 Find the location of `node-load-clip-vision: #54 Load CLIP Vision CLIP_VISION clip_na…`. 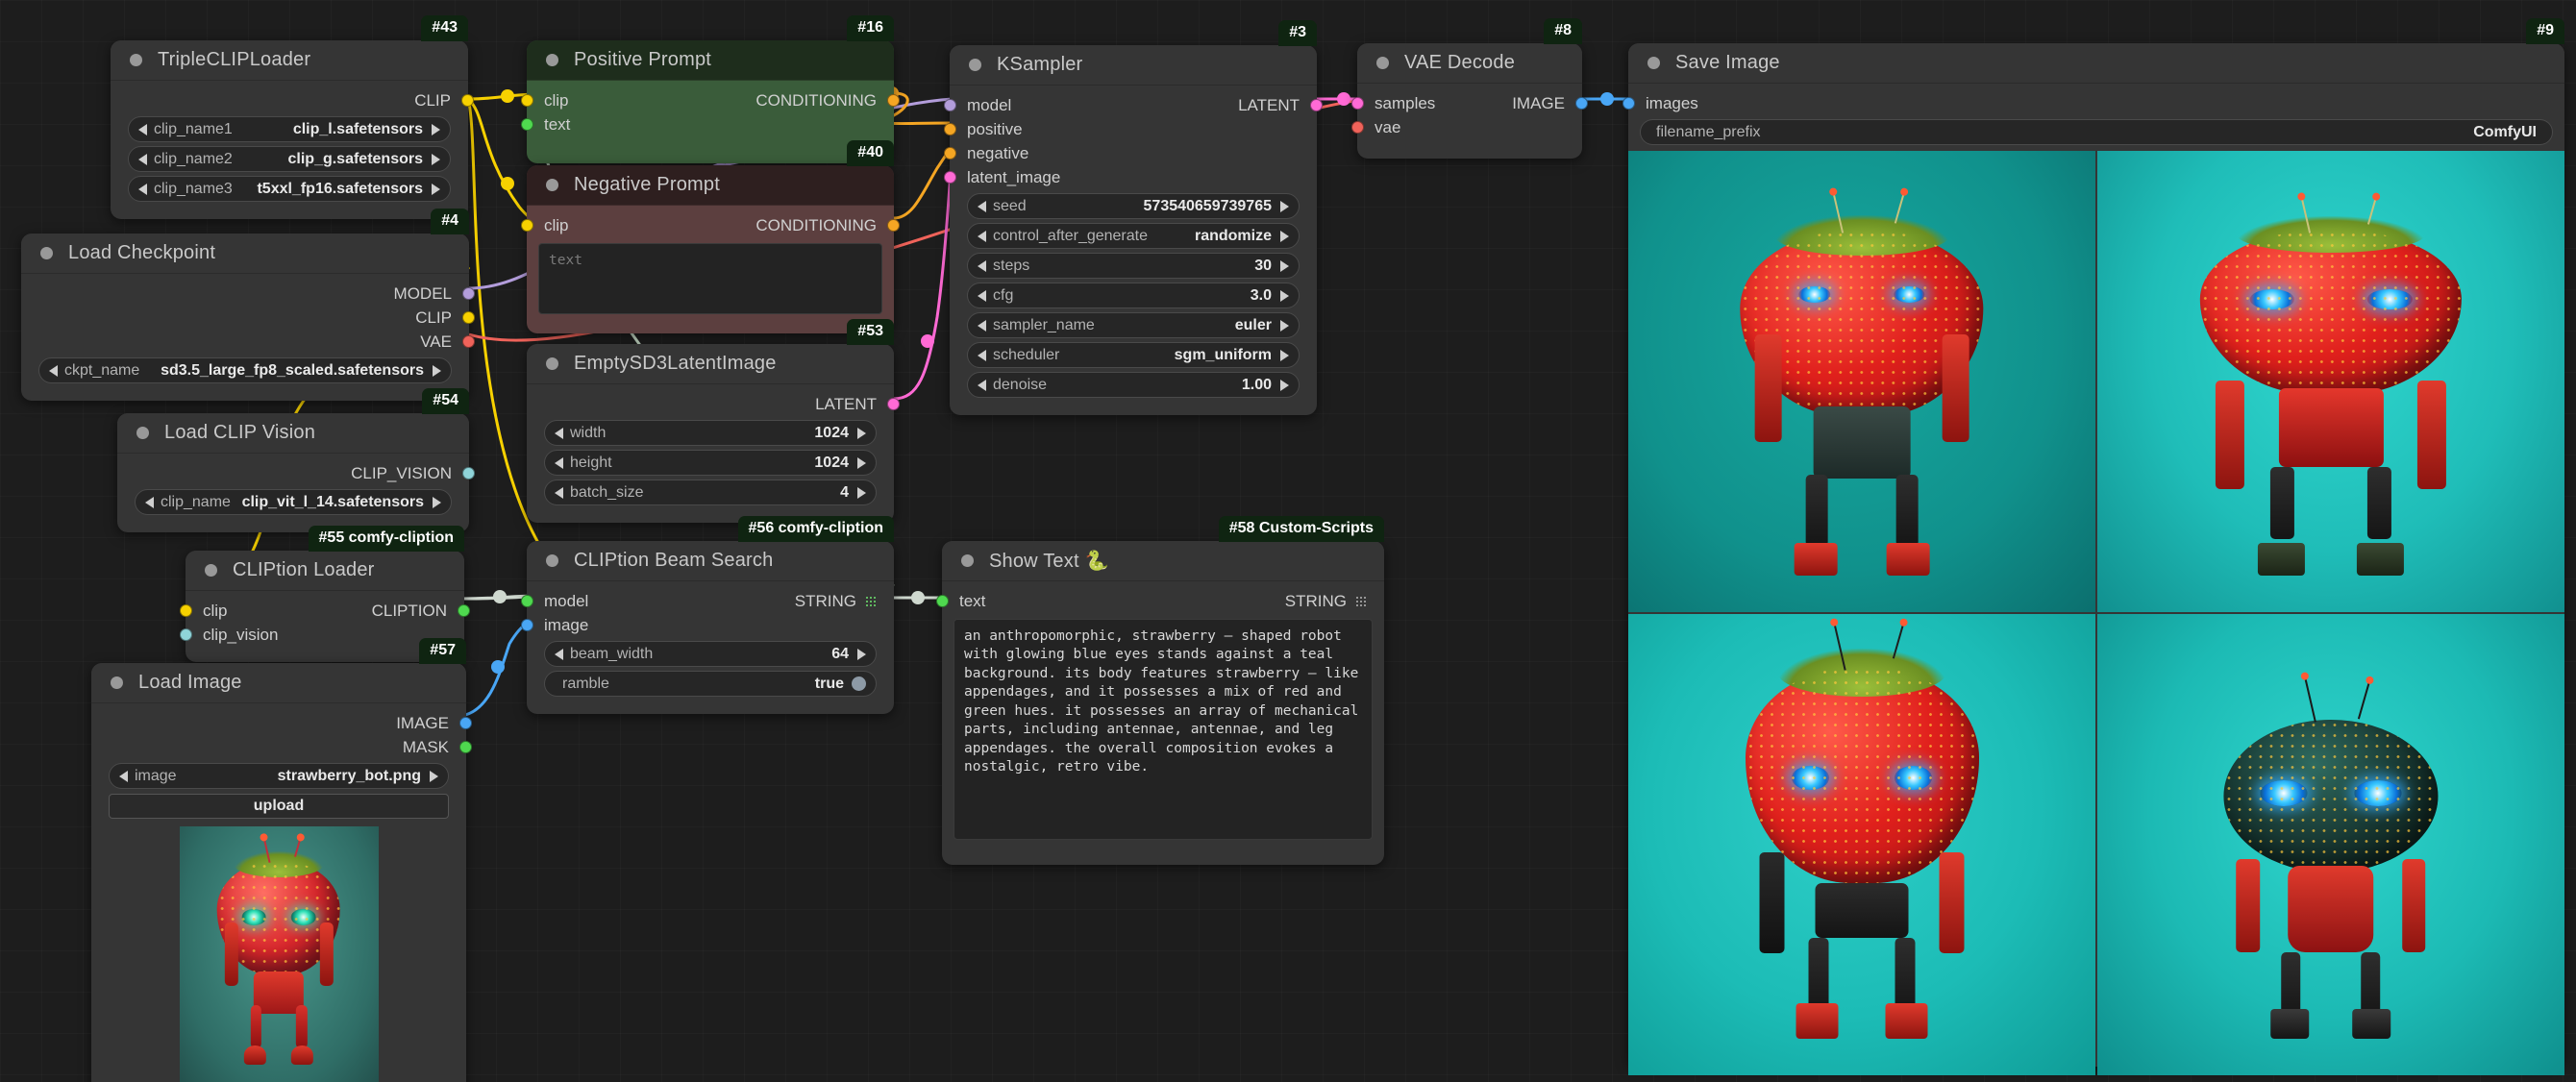

node-load-clip-vision: #54 Load CLIP Vision CLIP_VISION clip_na… is located at coordinates (296, 460).